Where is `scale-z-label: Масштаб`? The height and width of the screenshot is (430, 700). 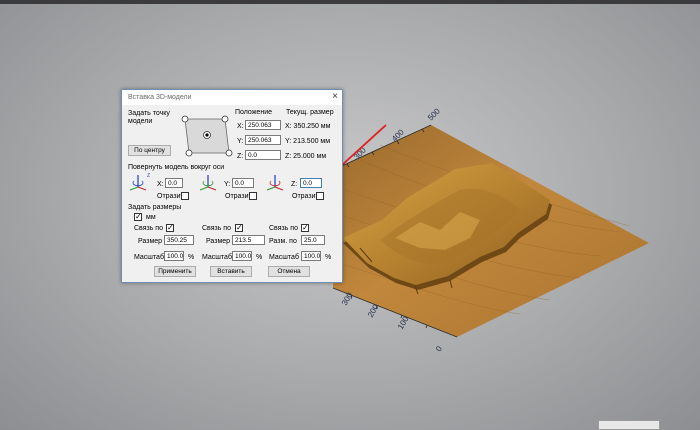
scale-z-label: Масштаб is located at coordinates (284, 257).